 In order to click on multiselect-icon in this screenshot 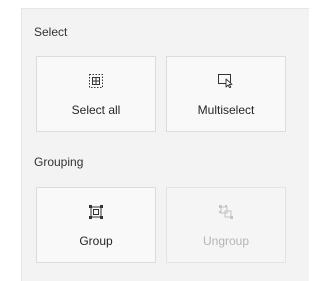, I will do `click(226, 83)`.